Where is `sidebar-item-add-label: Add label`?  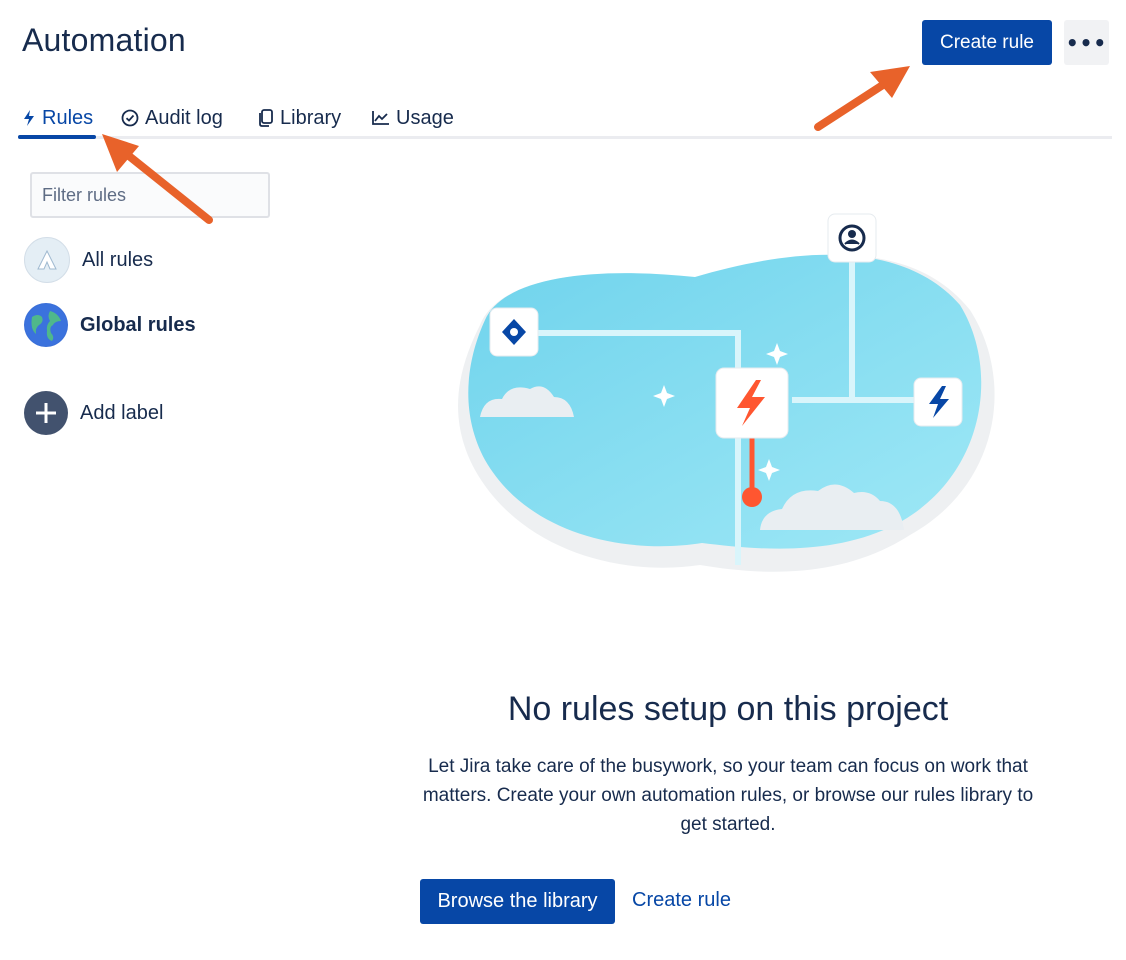 sidebar-item-add-label: Add label is located at coordinates (93, 413).